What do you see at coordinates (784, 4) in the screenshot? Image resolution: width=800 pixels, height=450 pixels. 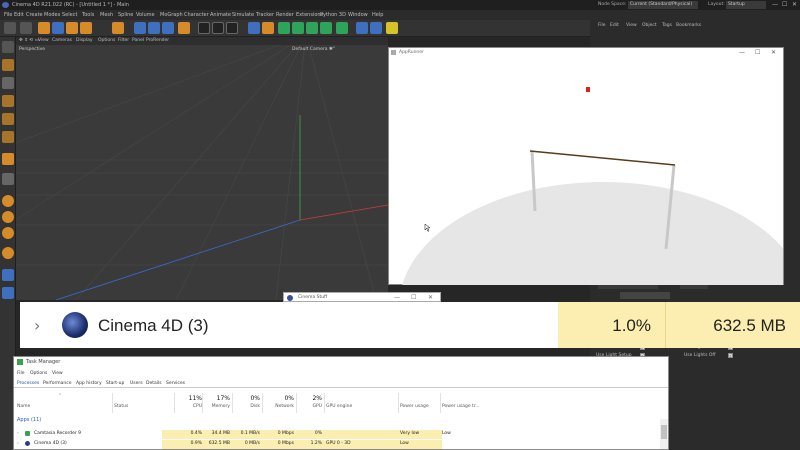 I see `maximize-icon: ☐` at bounding box center [784, 4].